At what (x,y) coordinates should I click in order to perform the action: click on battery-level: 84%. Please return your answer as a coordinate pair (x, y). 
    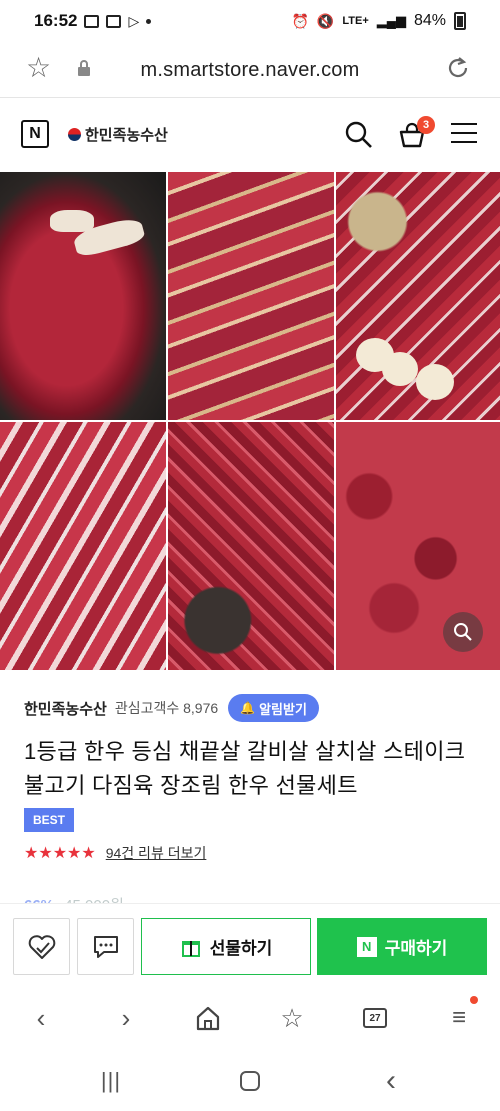
    Looking at the image, I should click on (429, 20).